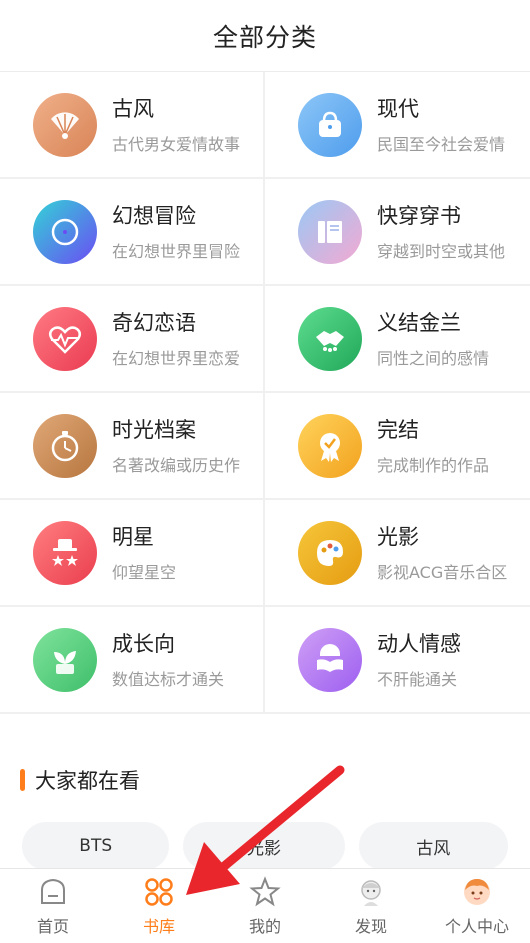 The height and width of the screenshot is (943, 530). Describe the element at coordinates (168, 679) in the screenshot. I see `category-desc: 数值达标才通关` at that location.